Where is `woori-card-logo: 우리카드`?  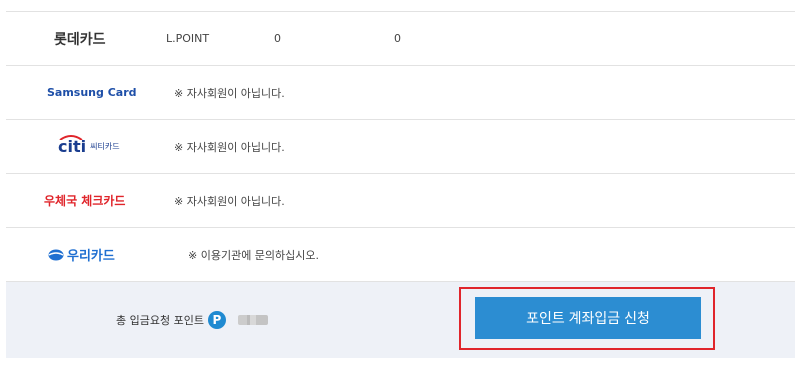 woori-card-logo: 우리카드 is located at coordinates (81, 254).